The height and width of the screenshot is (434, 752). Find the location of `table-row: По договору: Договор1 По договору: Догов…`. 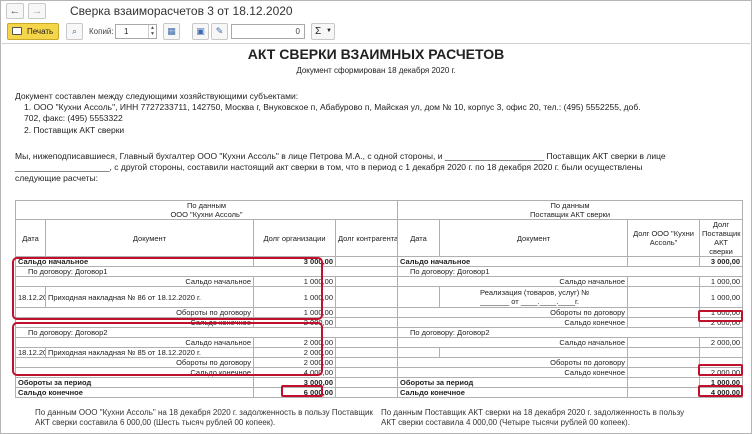

table-row: По договору: Договор1 По договору: Догов… is located at coordinates (379, 271).